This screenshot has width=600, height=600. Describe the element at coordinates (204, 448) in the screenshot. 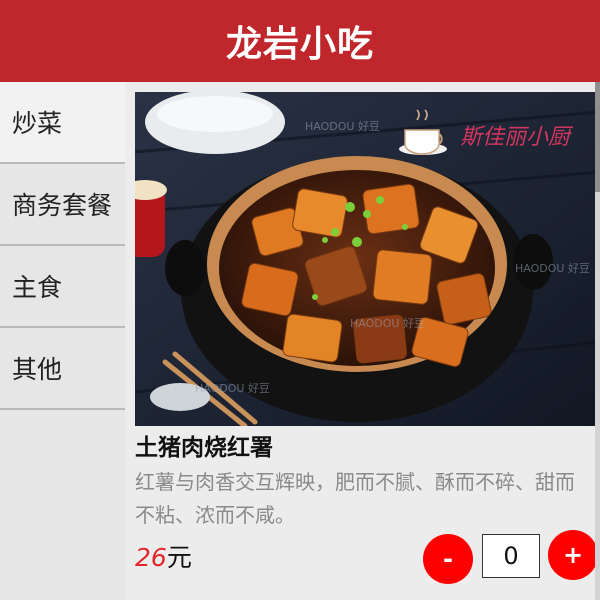

I see `dish-name: 土猪肉烧红署` at that location.